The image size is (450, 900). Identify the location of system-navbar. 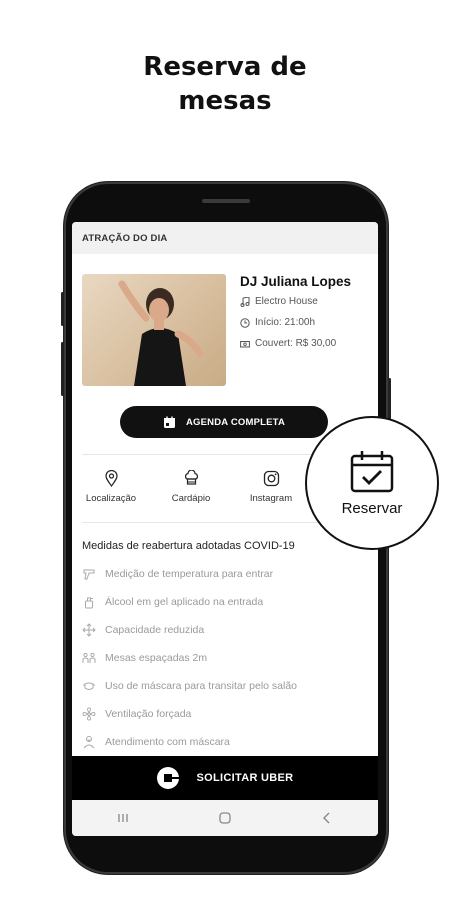
(225, 818).